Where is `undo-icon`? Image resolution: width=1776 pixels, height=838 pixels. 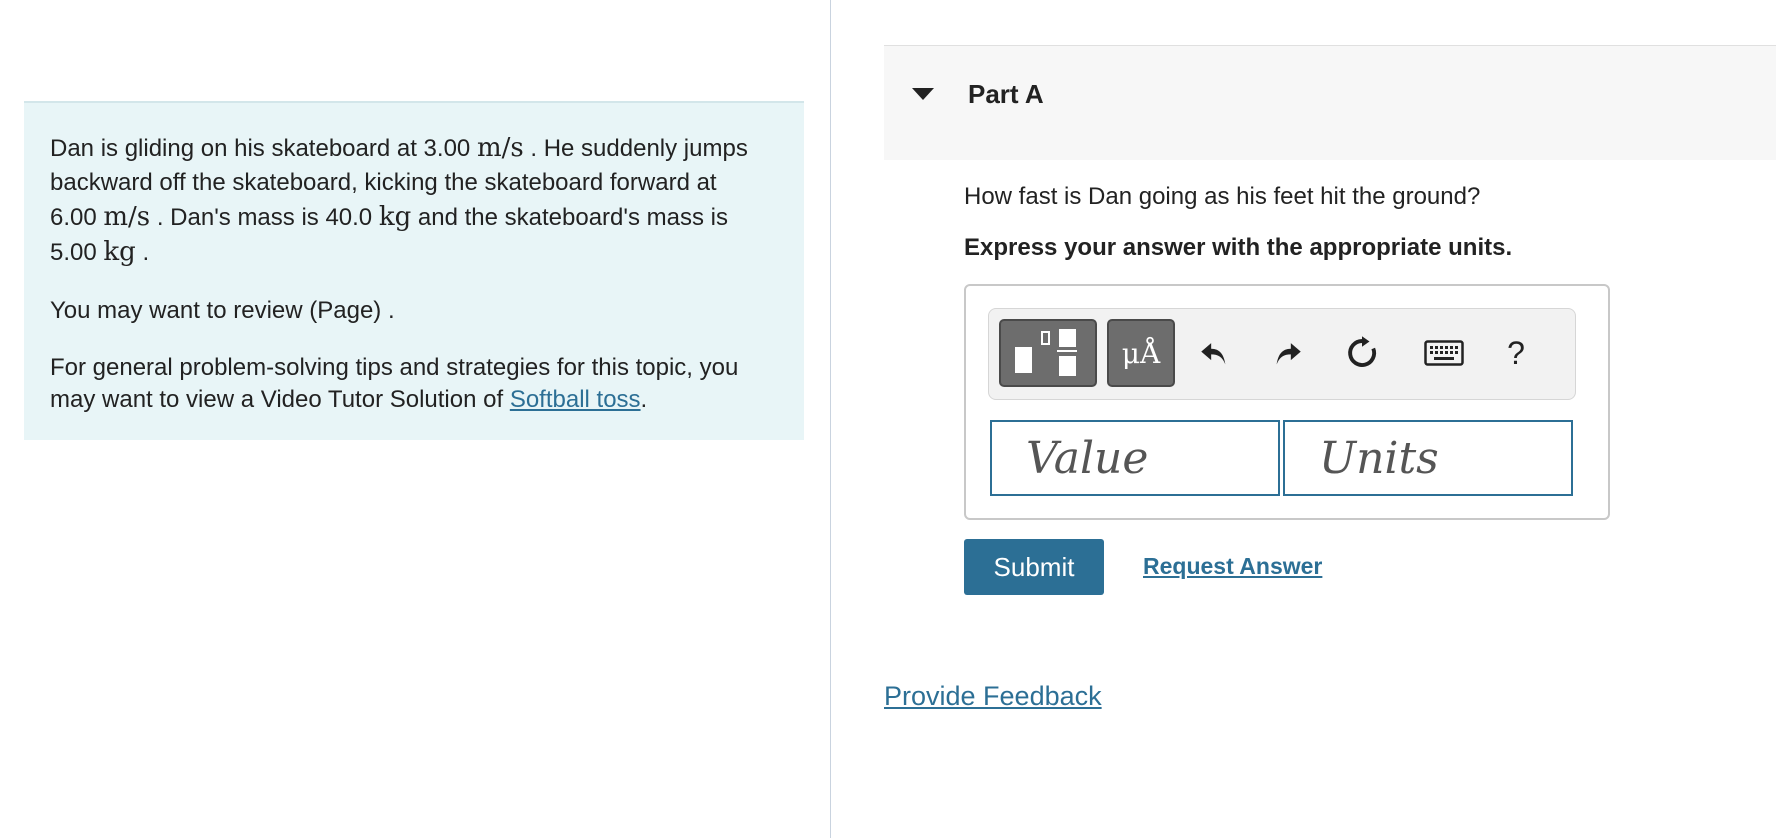
undo-icon is located at coordinates (1213, 354).